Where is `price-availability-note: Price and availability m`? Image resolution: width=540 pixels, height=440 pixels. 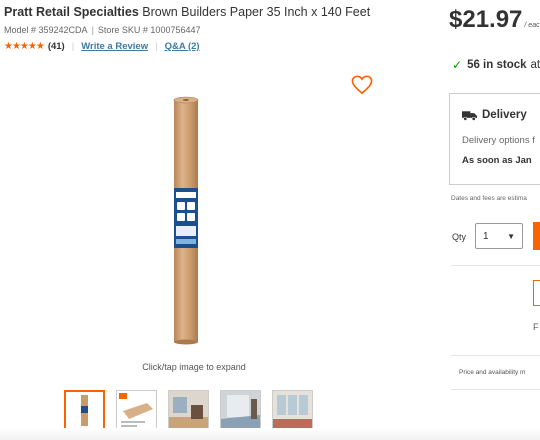 price-availability-note: Price and availability m is located at coordinates (492, 372).